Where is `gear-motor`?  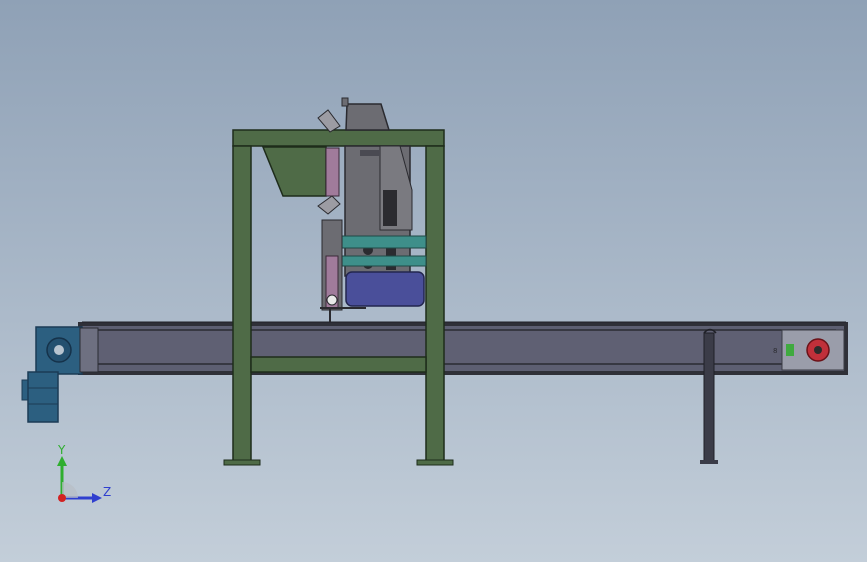
gear-motor is located at coordinates (40, 397).